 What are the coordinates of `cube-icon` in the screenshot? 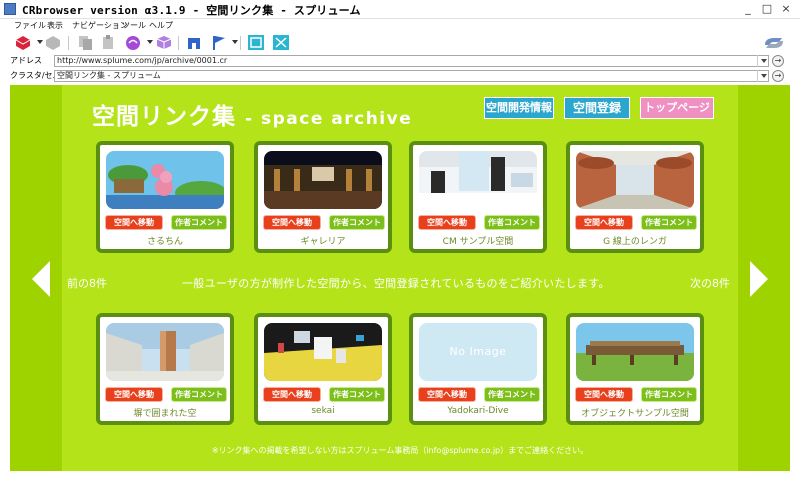 It's located at (164, 42).